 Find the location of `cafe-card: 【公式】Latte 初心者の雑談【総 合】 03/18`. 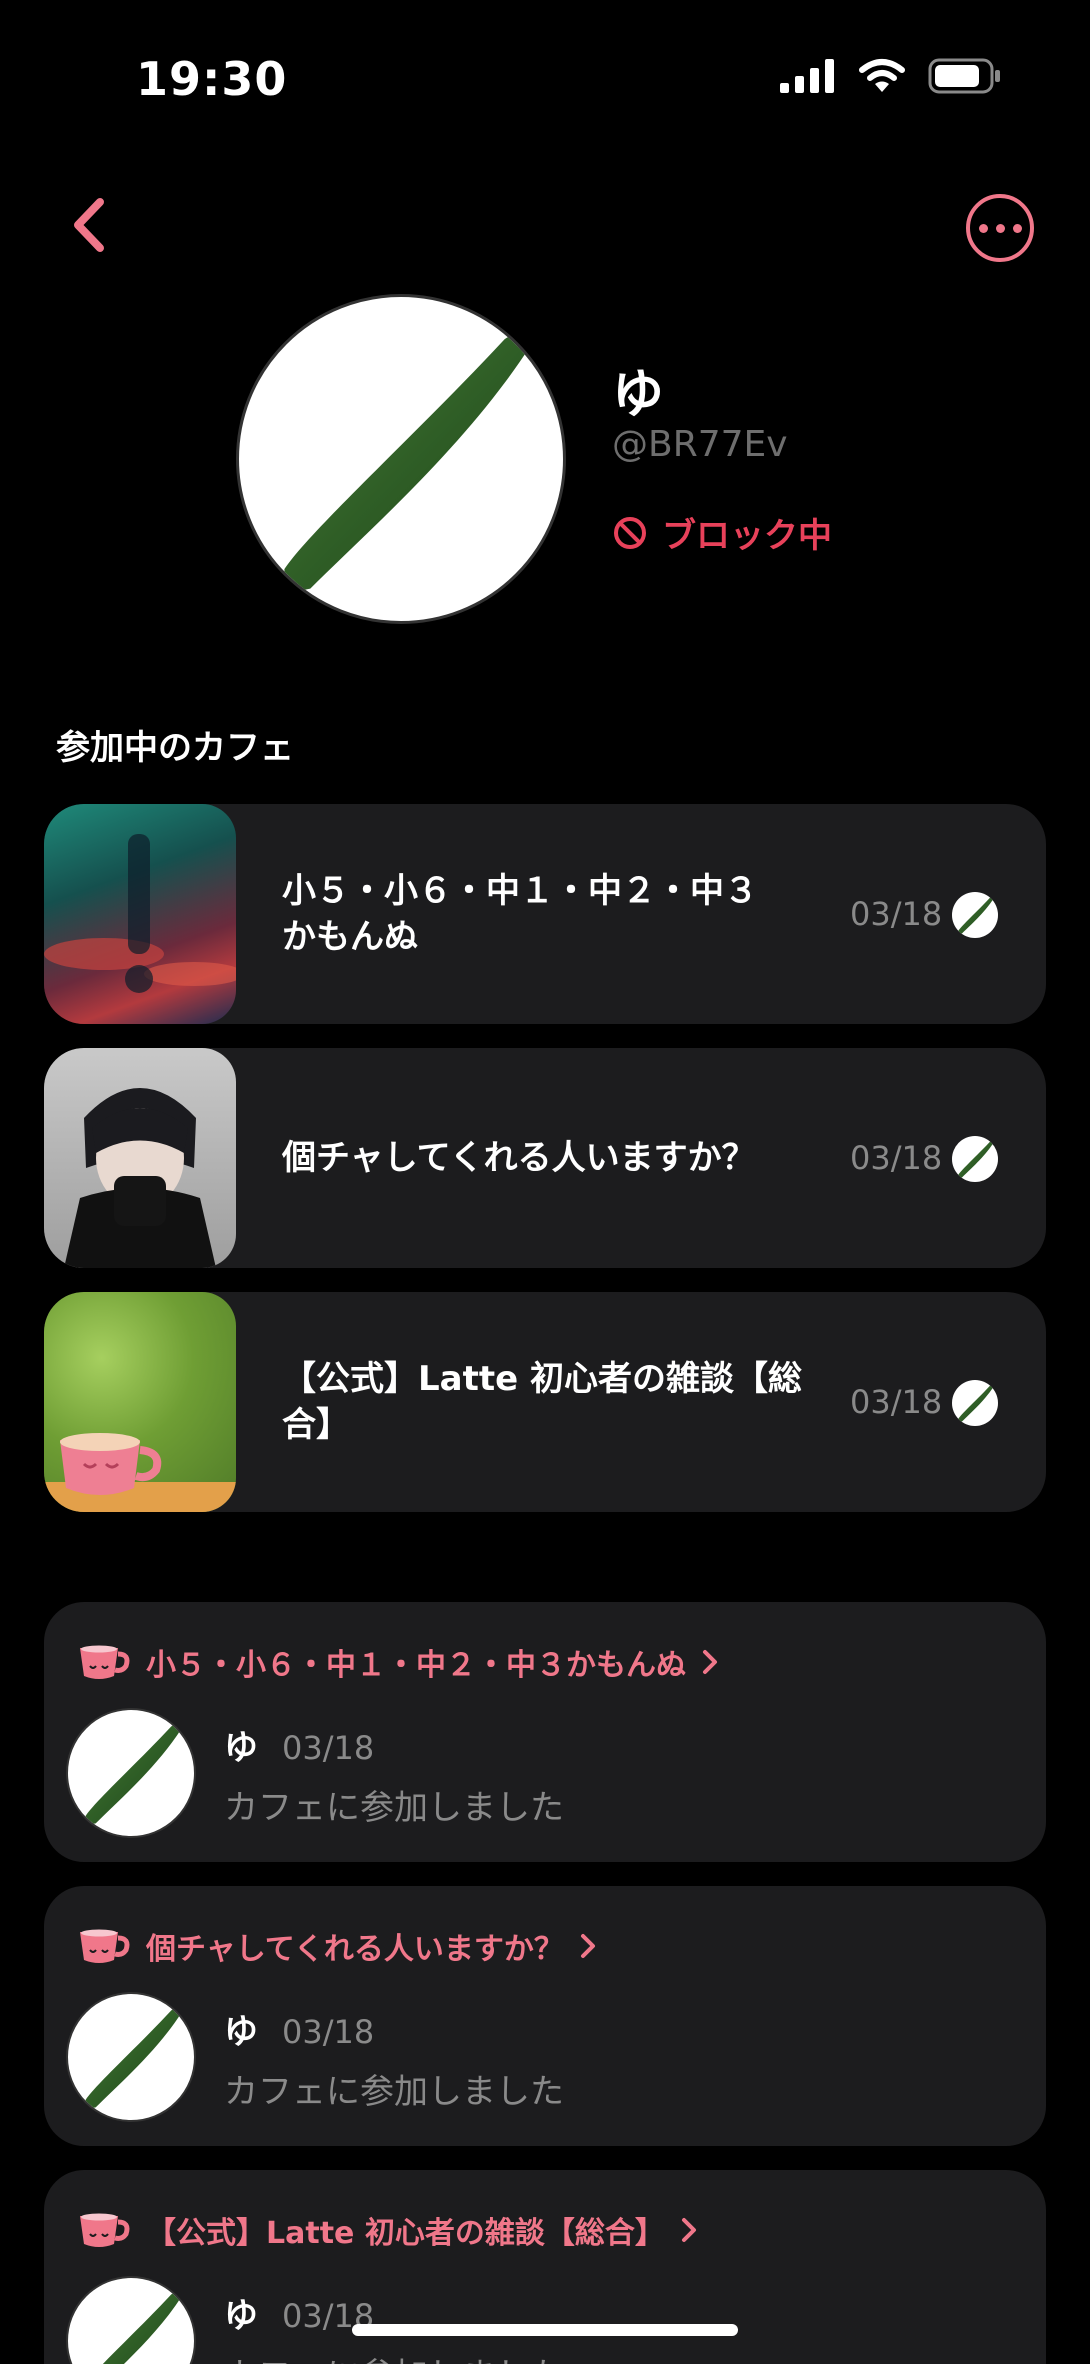

cafe-card: 【公式】Latte 初心者の雑談【総 合】 03/18 is located at coordinates (545, 1402).